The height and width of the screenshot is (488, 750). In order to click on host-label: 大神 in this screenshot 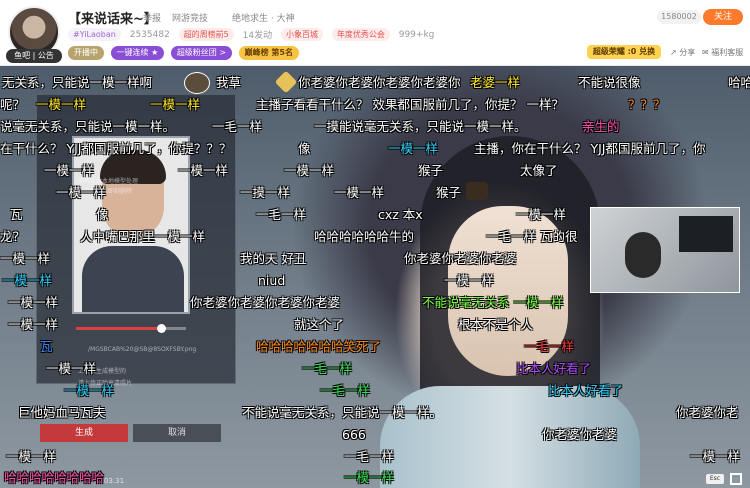, I will do `click(285, 19)`.